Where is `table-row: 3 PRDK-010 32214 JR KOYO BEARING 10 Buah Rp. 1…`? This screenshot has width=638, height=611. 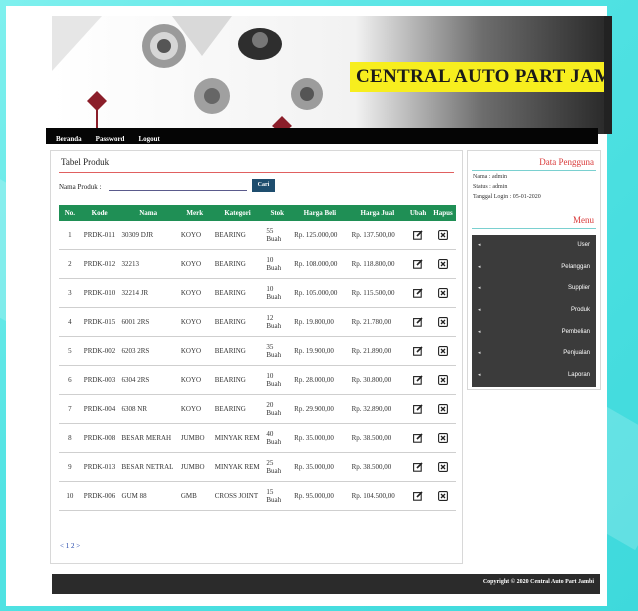
table-row: 3 PRDK-010 32214 JR KOYO BEARING 10 Buah Rp. 1… is located at coordinates (257, 293).